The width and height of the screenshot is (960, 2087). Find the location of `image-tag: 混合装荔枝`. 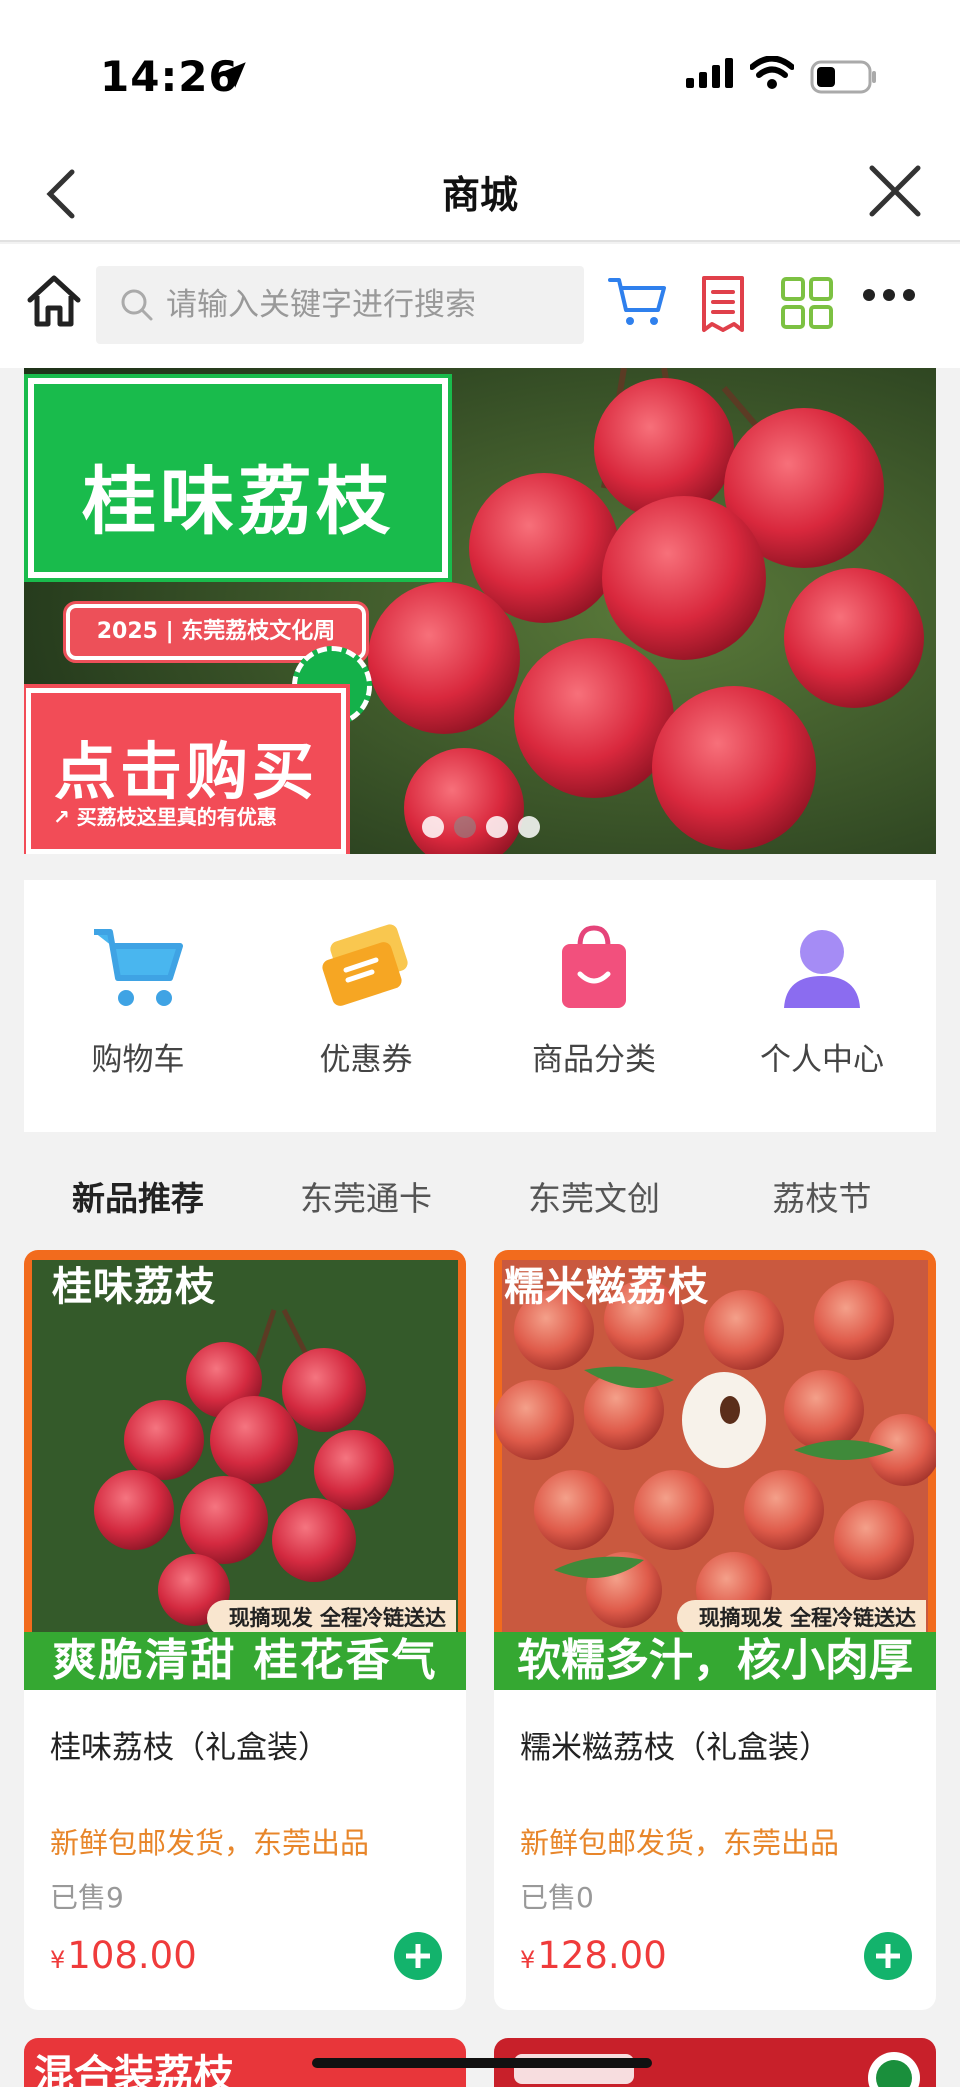

image-tag: 混合装荔枝 is located at coordinates (134, 2069).